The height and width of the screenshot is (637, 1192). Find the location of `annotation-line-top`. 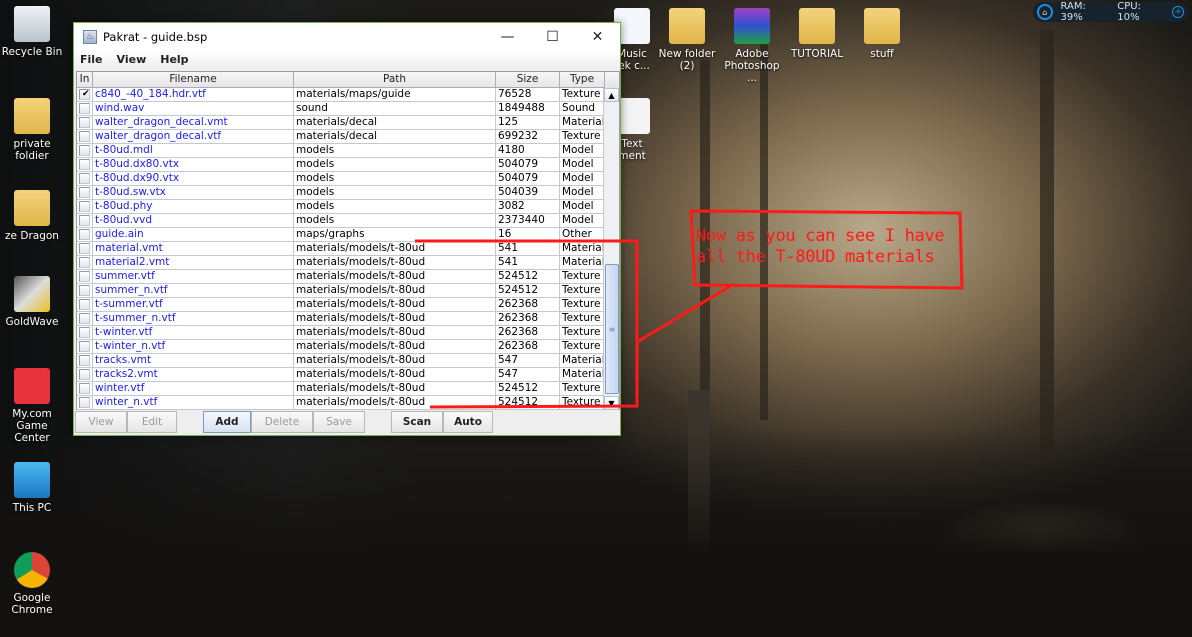

annotation-line-top is located at coordinates (527, 324).